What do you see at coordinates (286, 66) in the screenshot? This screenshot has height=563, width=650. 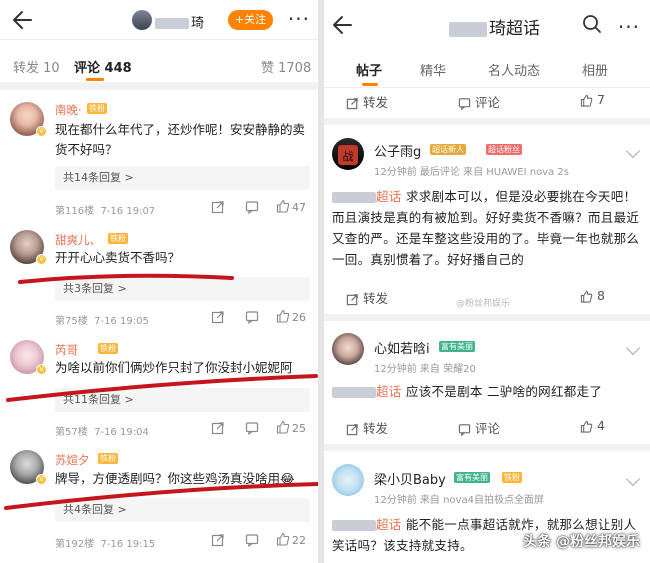 I see `tab-likes: 赞 1708` at bounding box center [286, 66].